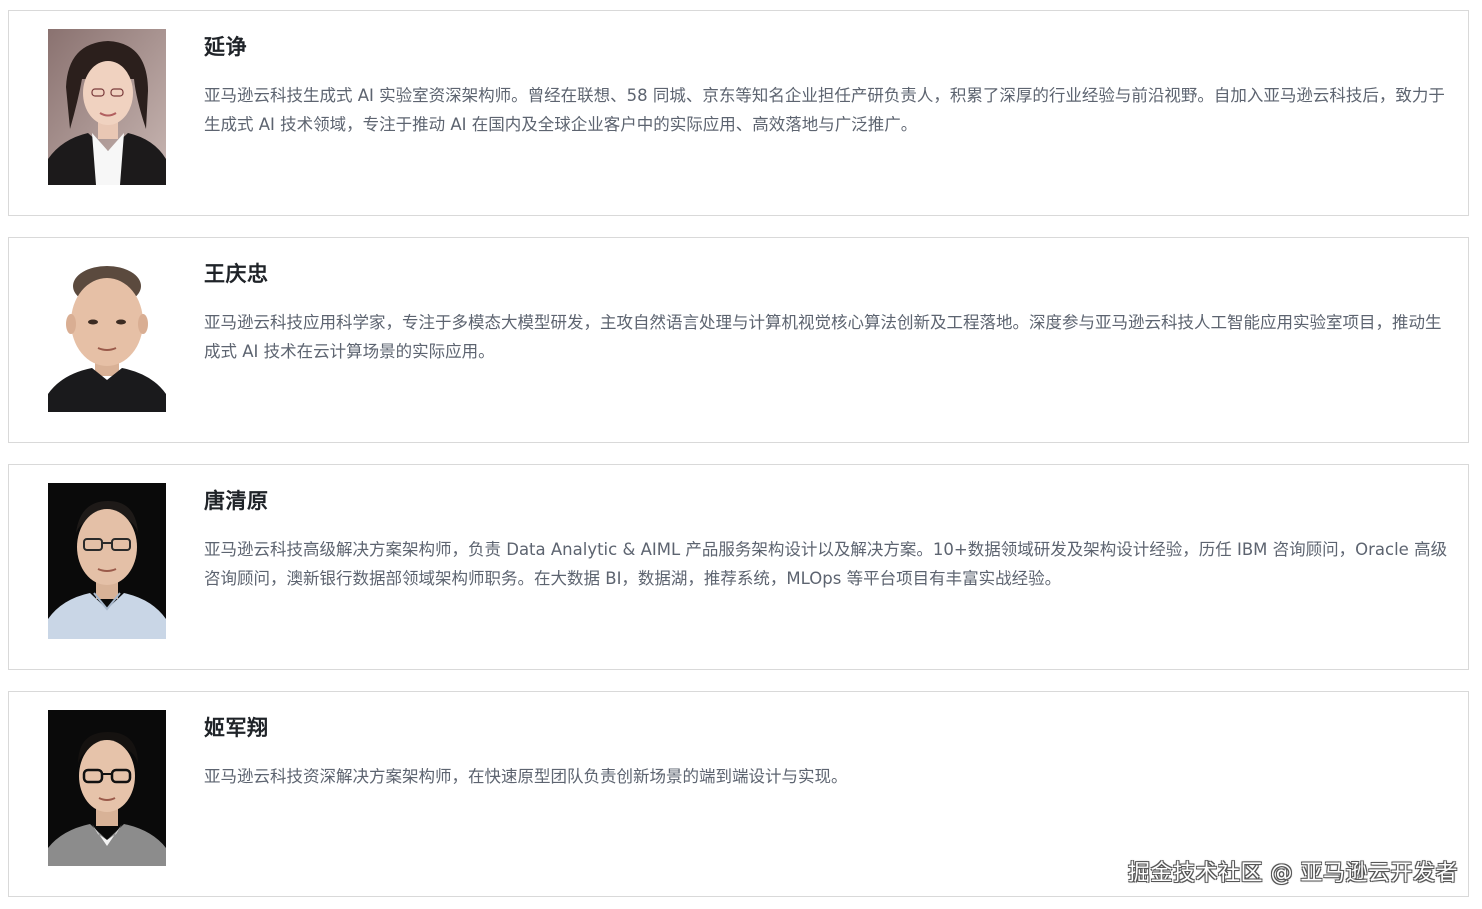  Describe the element at coordinates (1293, 873) in the screenshot. I see `watermark: 掘金技术社区 @ 亚马逊云开发者` at that location.